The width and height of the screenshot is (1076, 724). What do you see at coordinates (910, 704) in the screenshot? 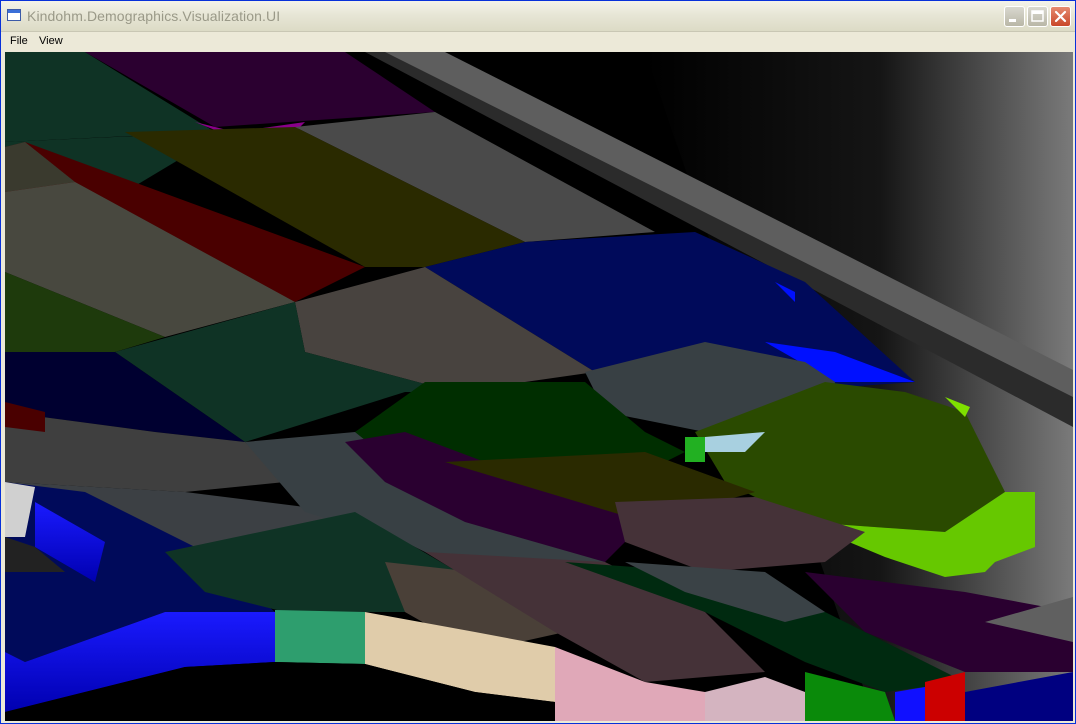
I see `wall-blue-2-bottom` at bounding box center [910, 704].